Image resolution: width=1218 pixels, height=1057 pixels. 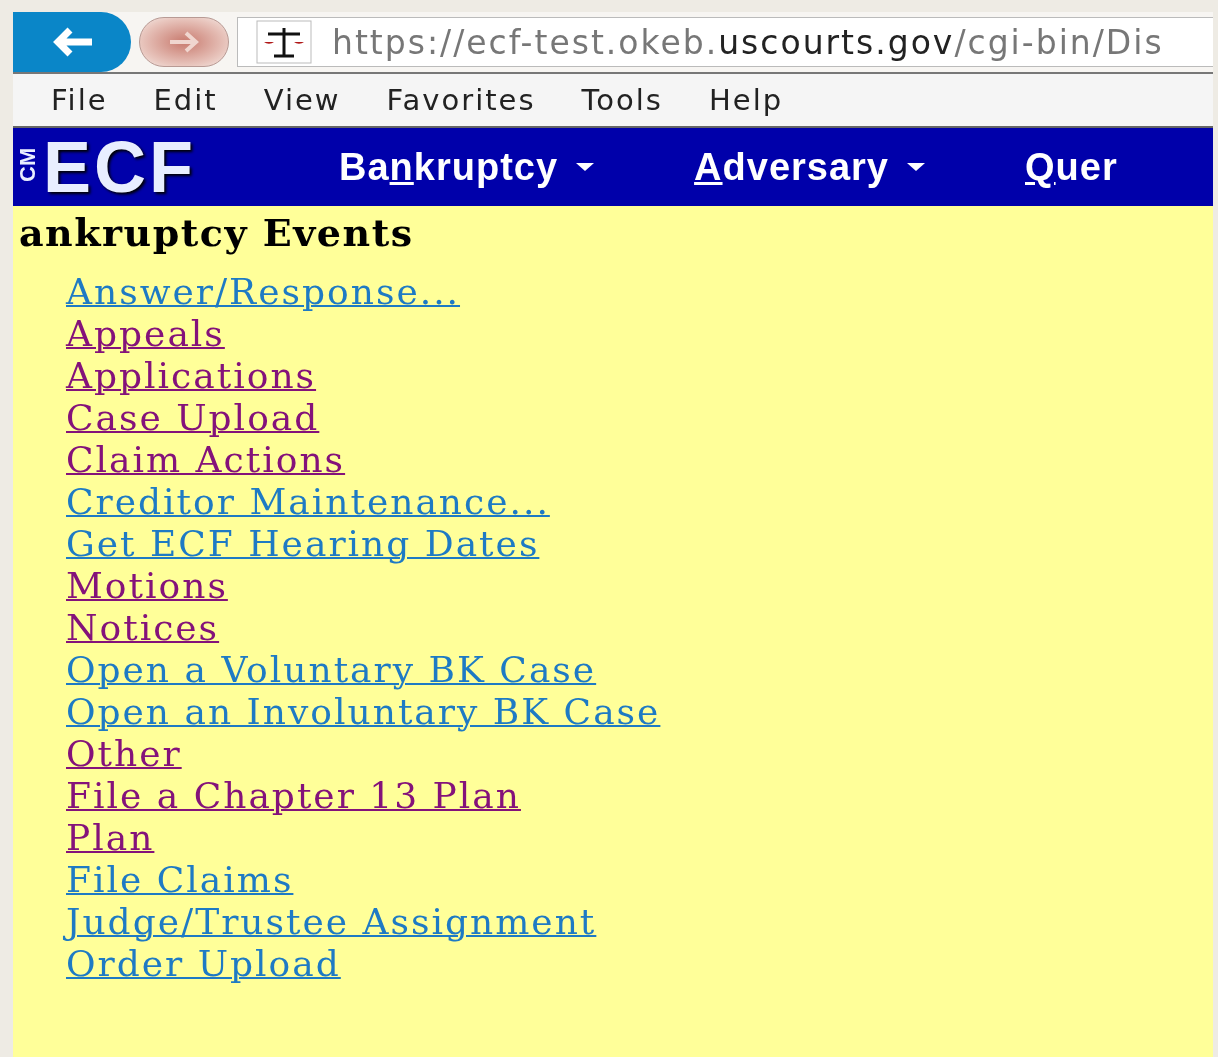 I want to click on event-link: File Claims, so click(x=180, y=880).